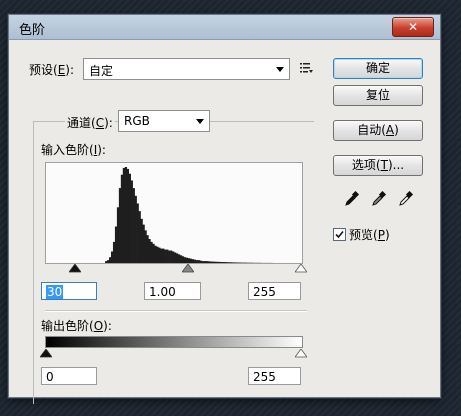  I want to click on auto-label-pre: 自动(, so click(371, 130).